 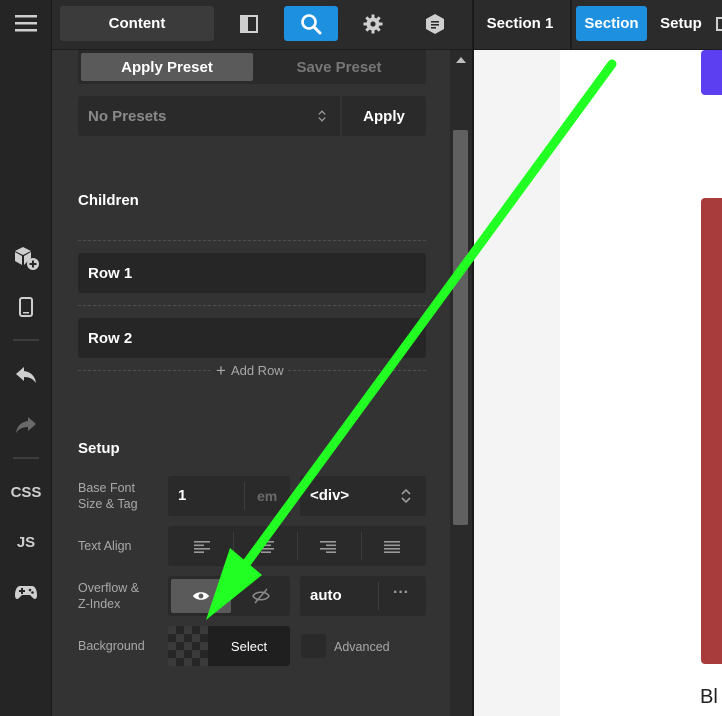 What do you see at coordinates (681, 23) in the screenshot?
I see `tab-setup: Setup` at bounding box center [681, 23].